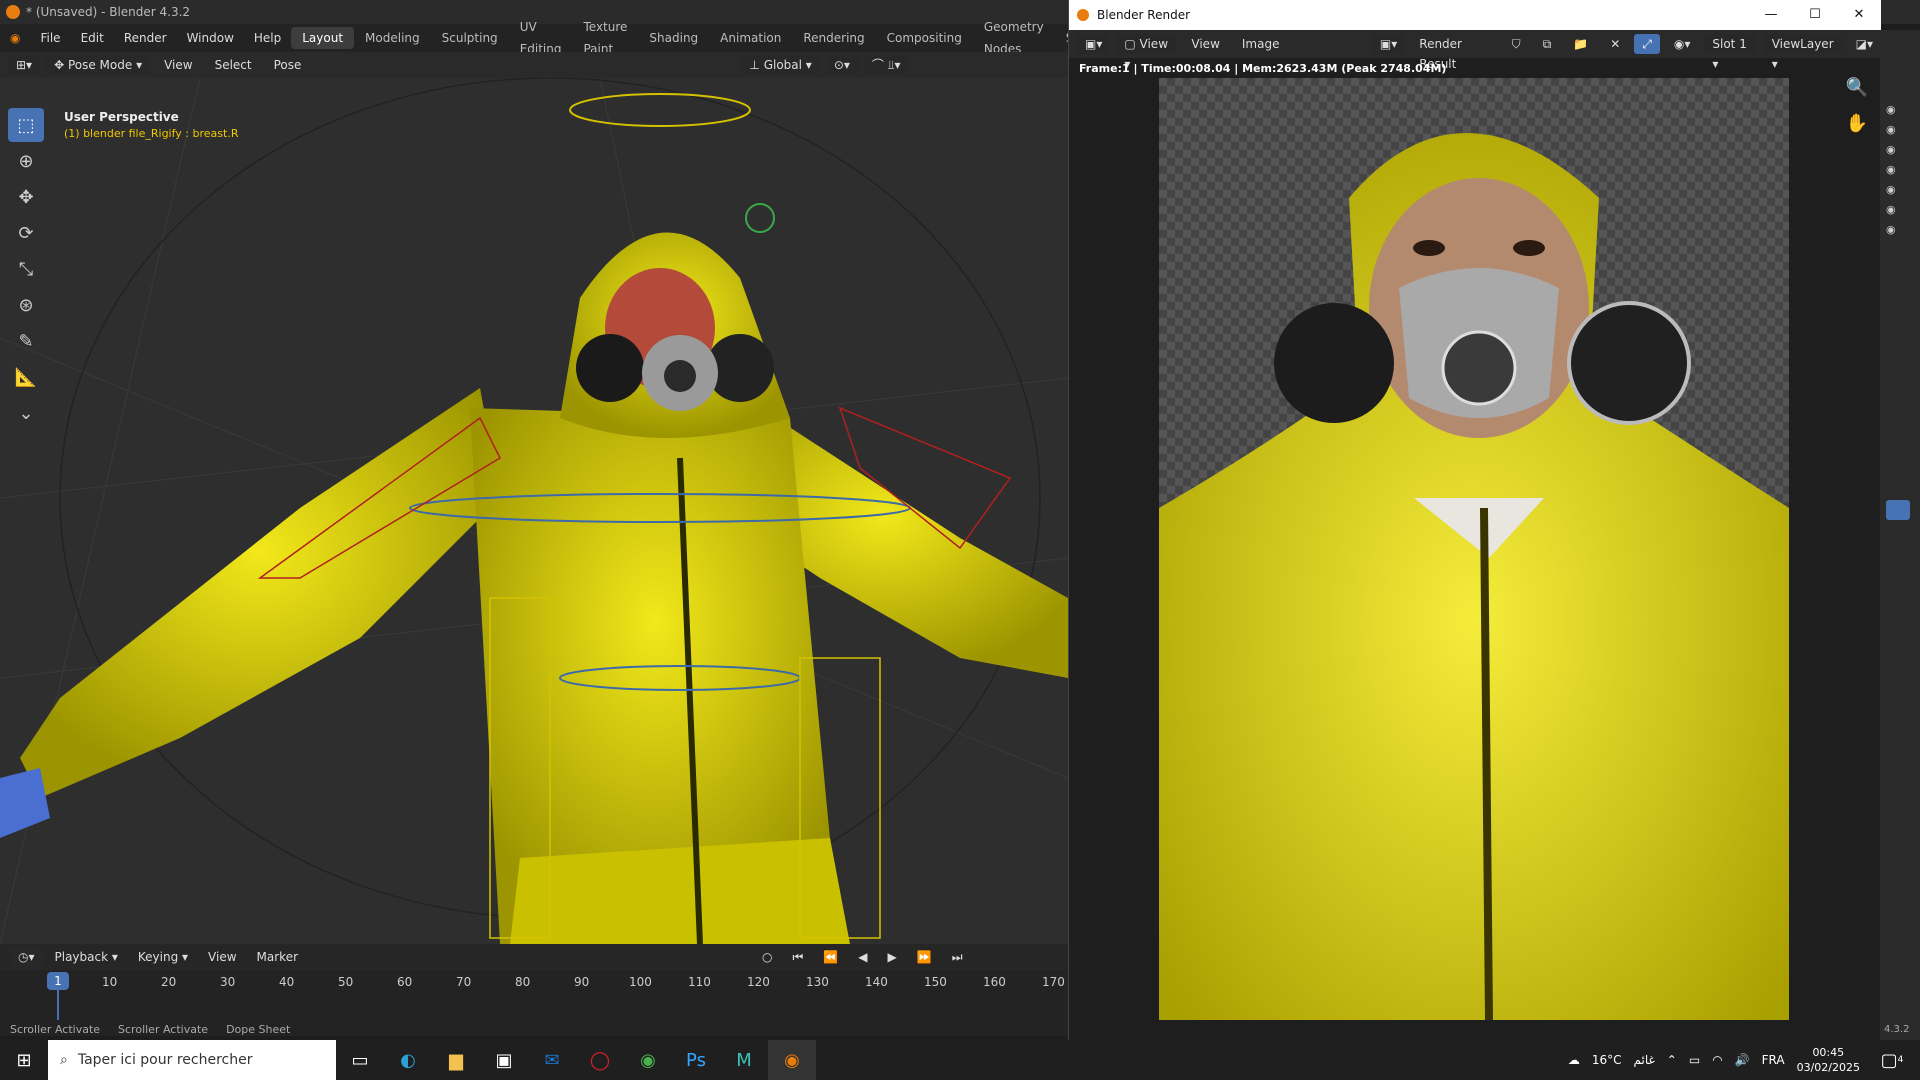 Image resolution: width=1920 pixels, height=1080 pixels. I want to click on menu-window: Window, so click(210, 38).